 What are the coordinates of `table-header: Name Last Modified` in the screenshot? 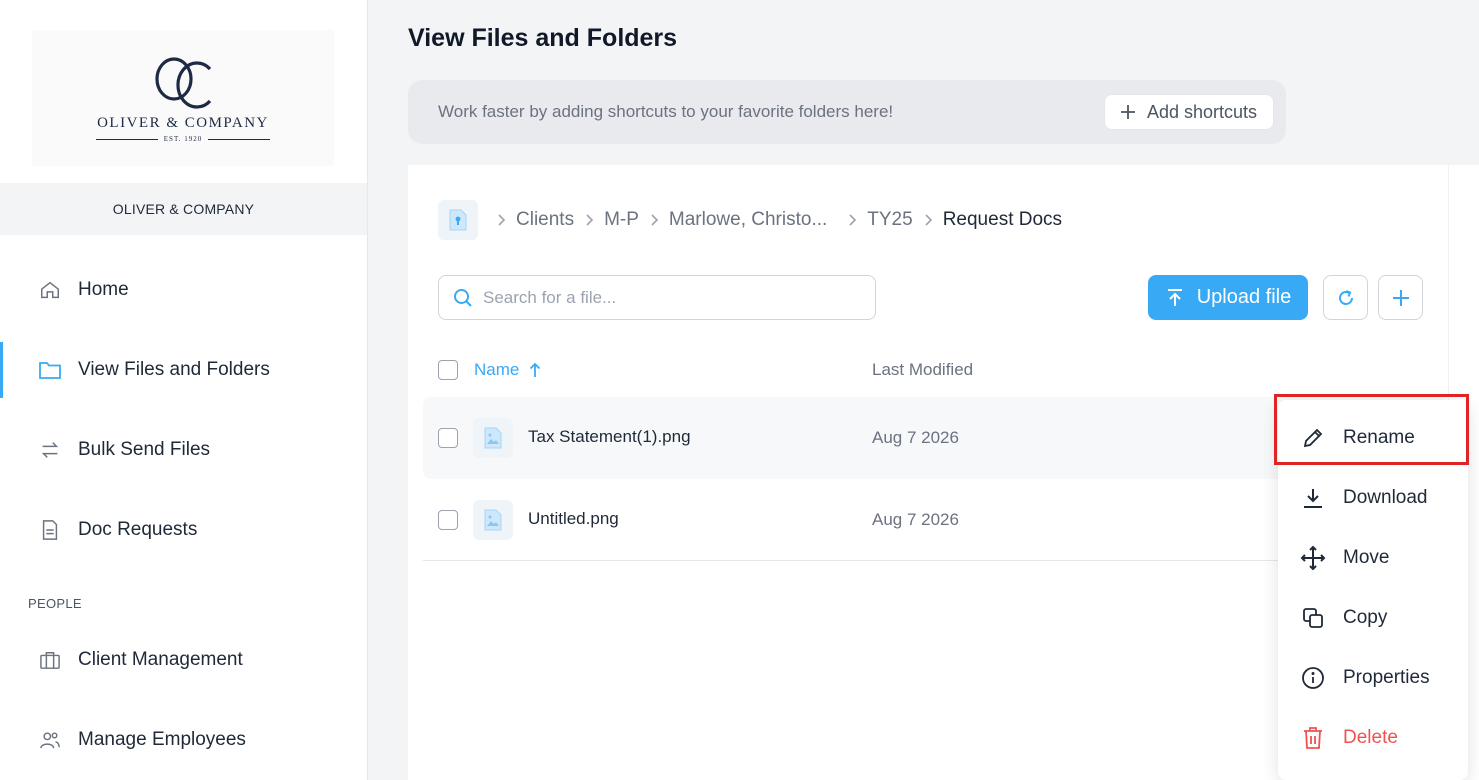 It's located at (928, 370).